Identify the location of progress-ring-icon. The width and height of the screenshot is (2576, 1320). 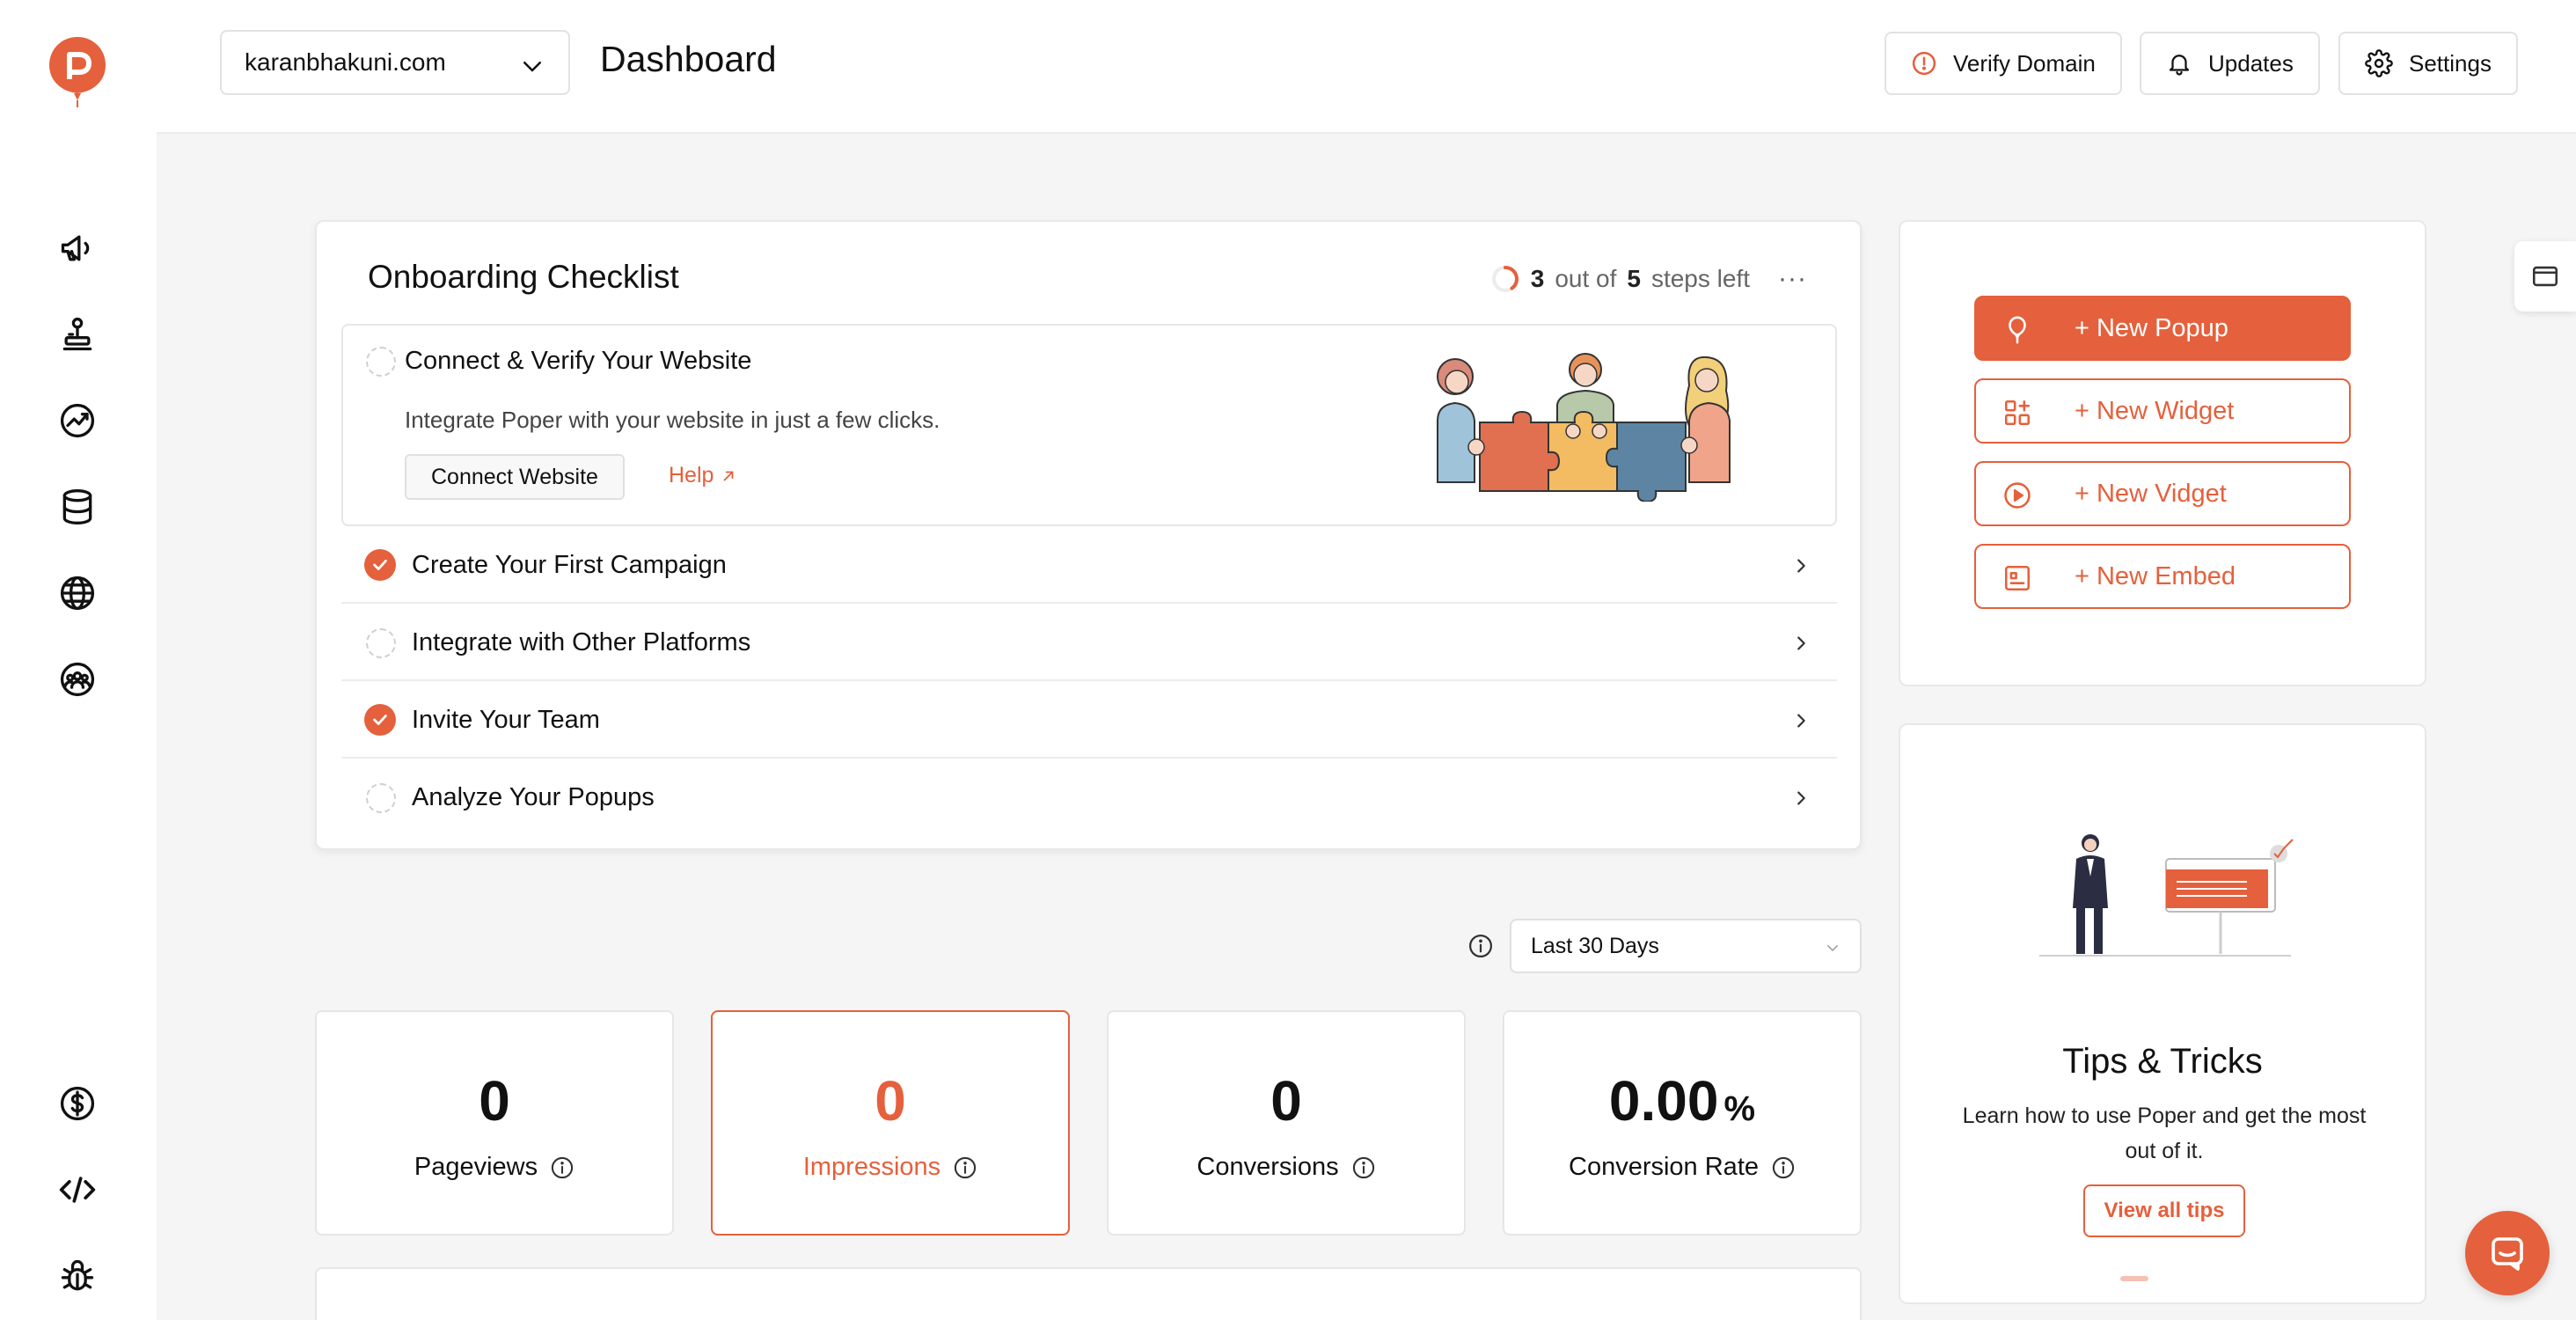
(1505, 279).